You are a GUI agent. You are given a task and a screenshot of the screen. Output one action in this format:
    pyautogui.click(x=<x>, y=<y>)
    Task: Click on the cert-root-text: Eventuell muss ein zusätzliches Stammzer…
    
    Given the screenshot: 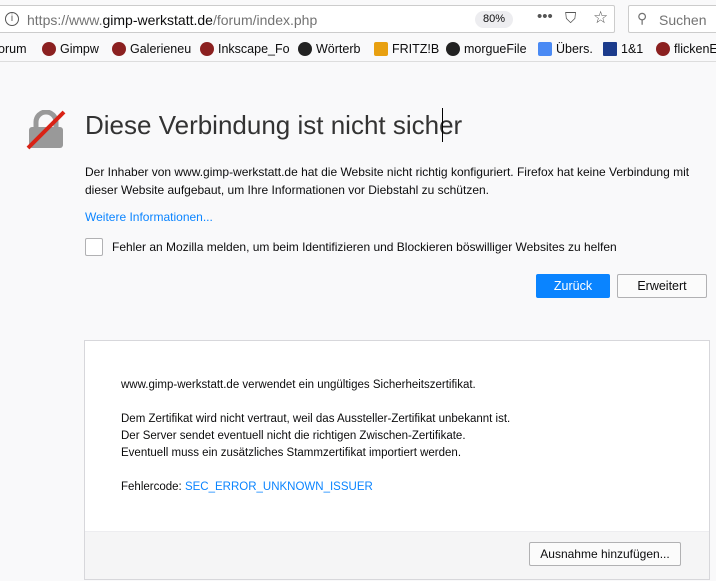 What is the action you would take?
    pyautogui.click(x=291, y=453)
    